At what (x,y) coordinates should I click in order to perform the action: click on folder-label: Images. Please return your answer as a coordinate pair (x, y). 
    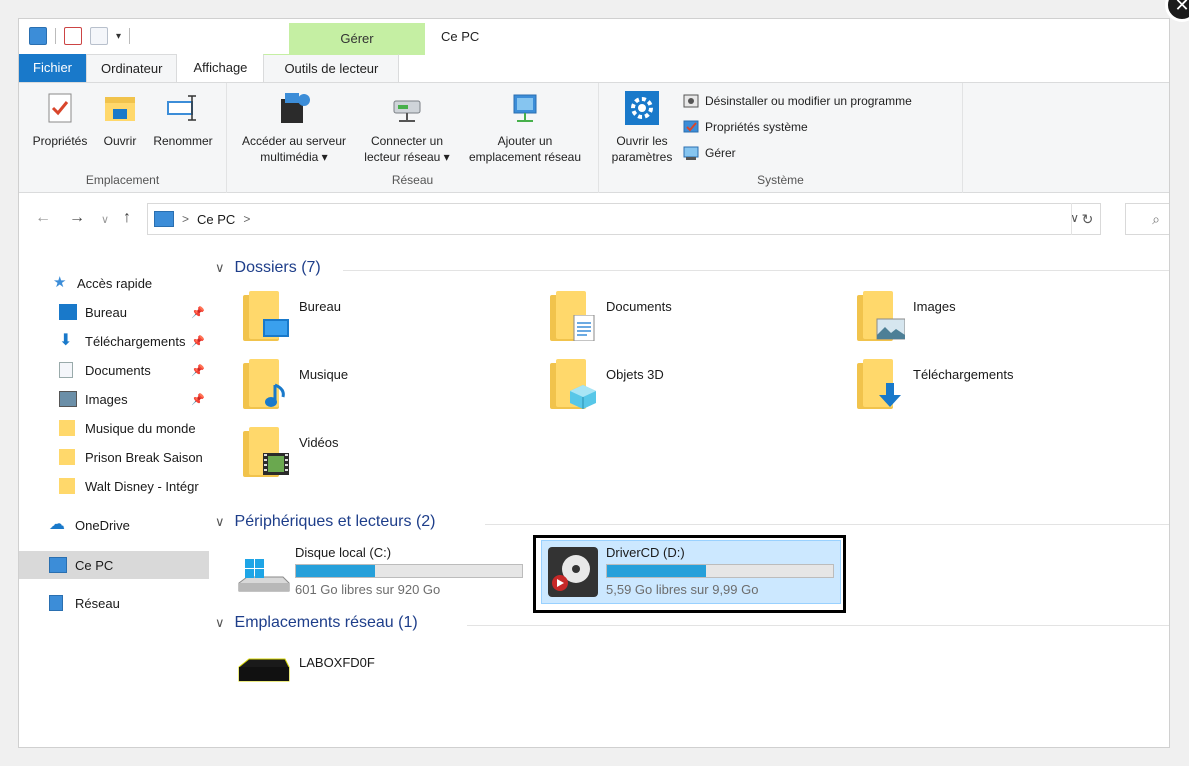
    Looking at the image, I should click on (934, 306).